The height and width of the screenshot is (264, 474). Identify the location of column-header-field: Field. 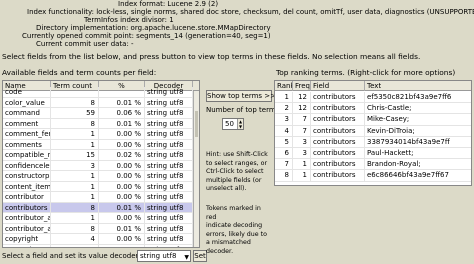
(338, 86).